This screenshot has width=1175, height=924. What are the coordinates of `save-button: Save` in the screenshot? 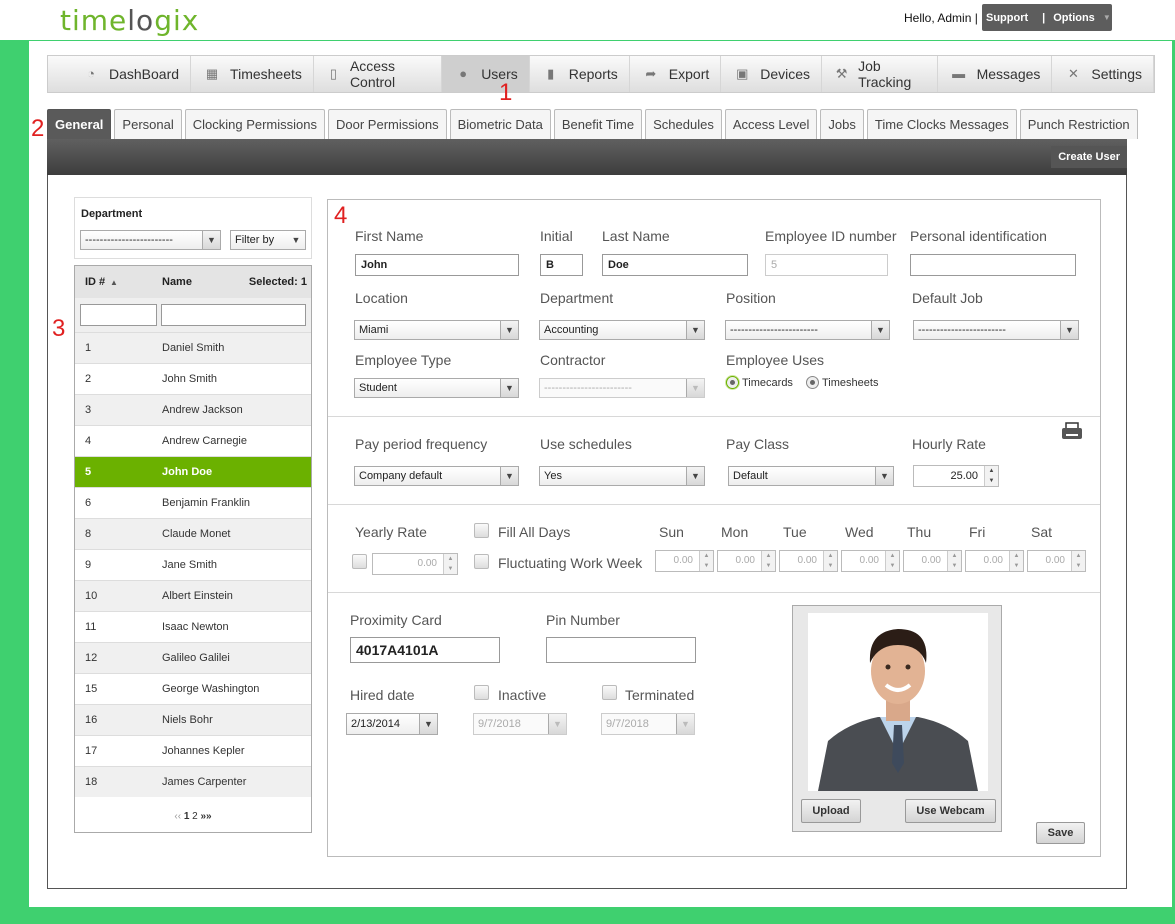 It's located at (1060, 833).